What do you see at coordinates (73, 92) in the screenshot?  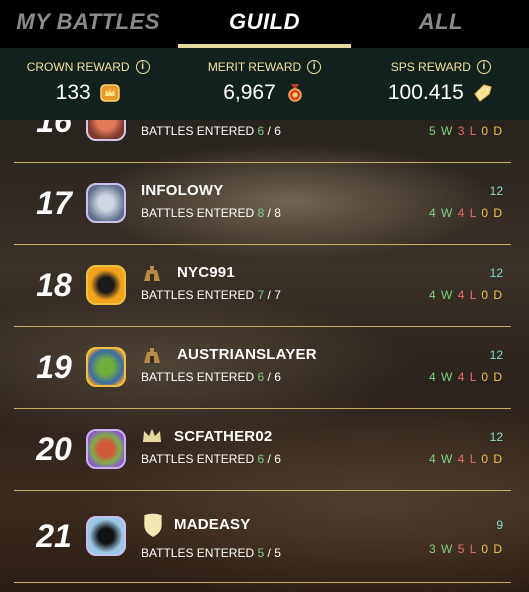 I see `crown-reward-value: 133` at bounding box center [73, 92].